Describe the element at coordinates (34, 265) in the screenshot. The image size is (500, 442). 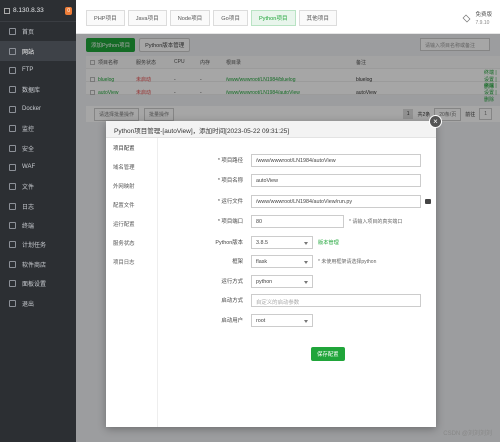
I see `sidebar-item-label: 软件商店` at that location.